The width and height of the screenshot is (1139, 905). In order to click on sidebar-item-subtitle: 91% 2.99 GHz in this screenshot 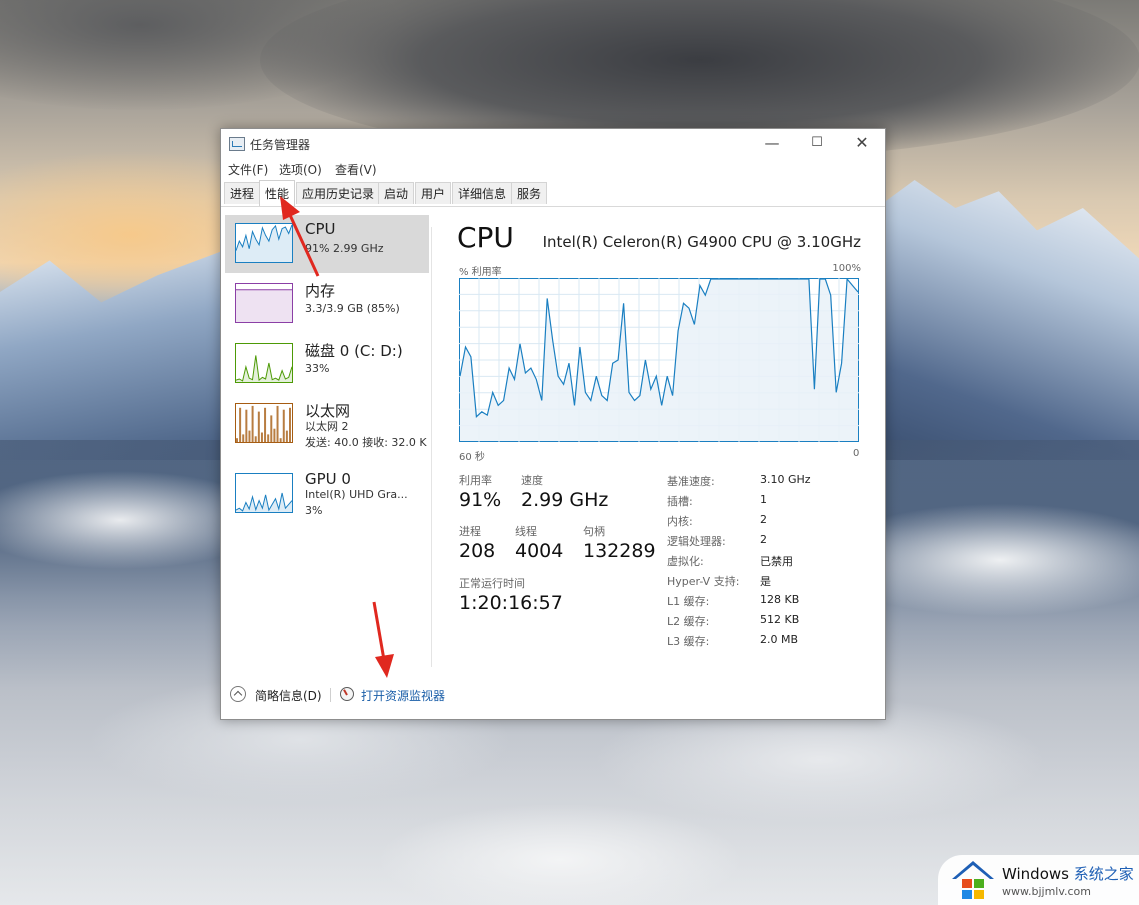, I will do `click(344, 248)`.